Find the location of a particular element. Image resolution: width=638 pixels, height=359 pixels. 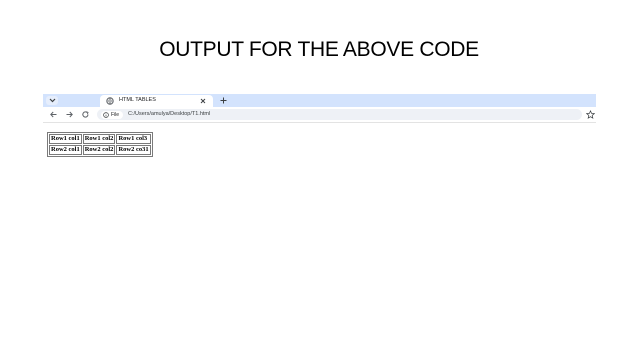

table-row: Row1 col1 Row1 col2 Row1 col3 is located at coordinates (100, 139).